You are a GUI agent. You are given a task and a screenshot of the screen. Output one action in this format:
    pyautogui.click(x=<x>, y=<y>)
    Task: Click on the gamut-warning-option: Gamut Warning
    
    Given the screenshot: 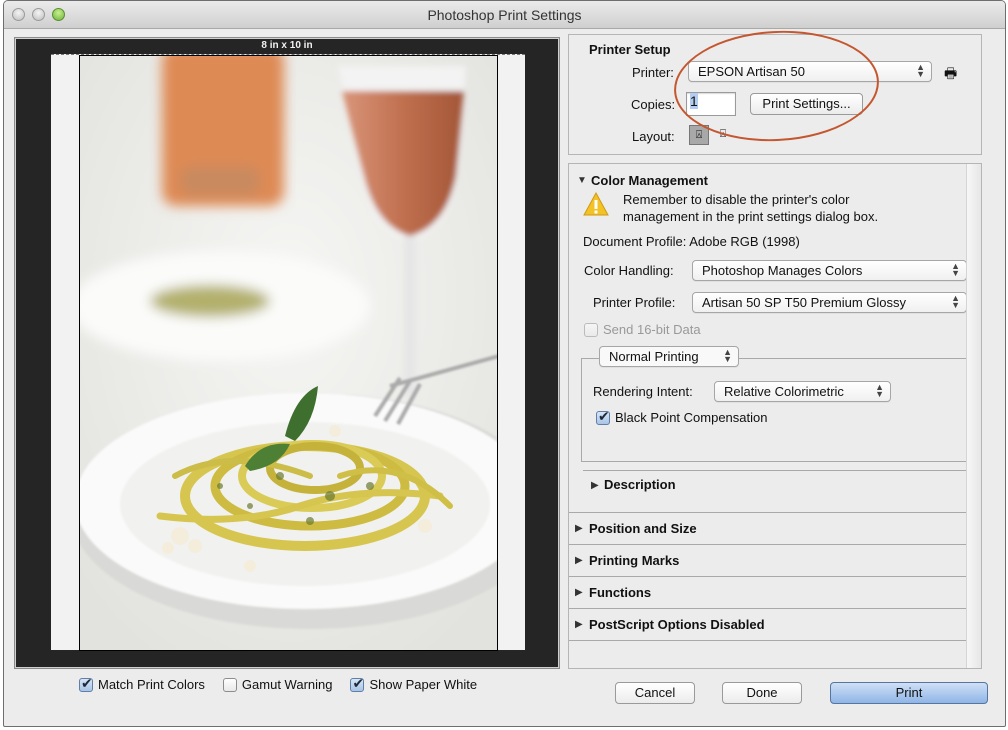 What is the action you would take?
    pyautogui.click(x=277, y=684)
    